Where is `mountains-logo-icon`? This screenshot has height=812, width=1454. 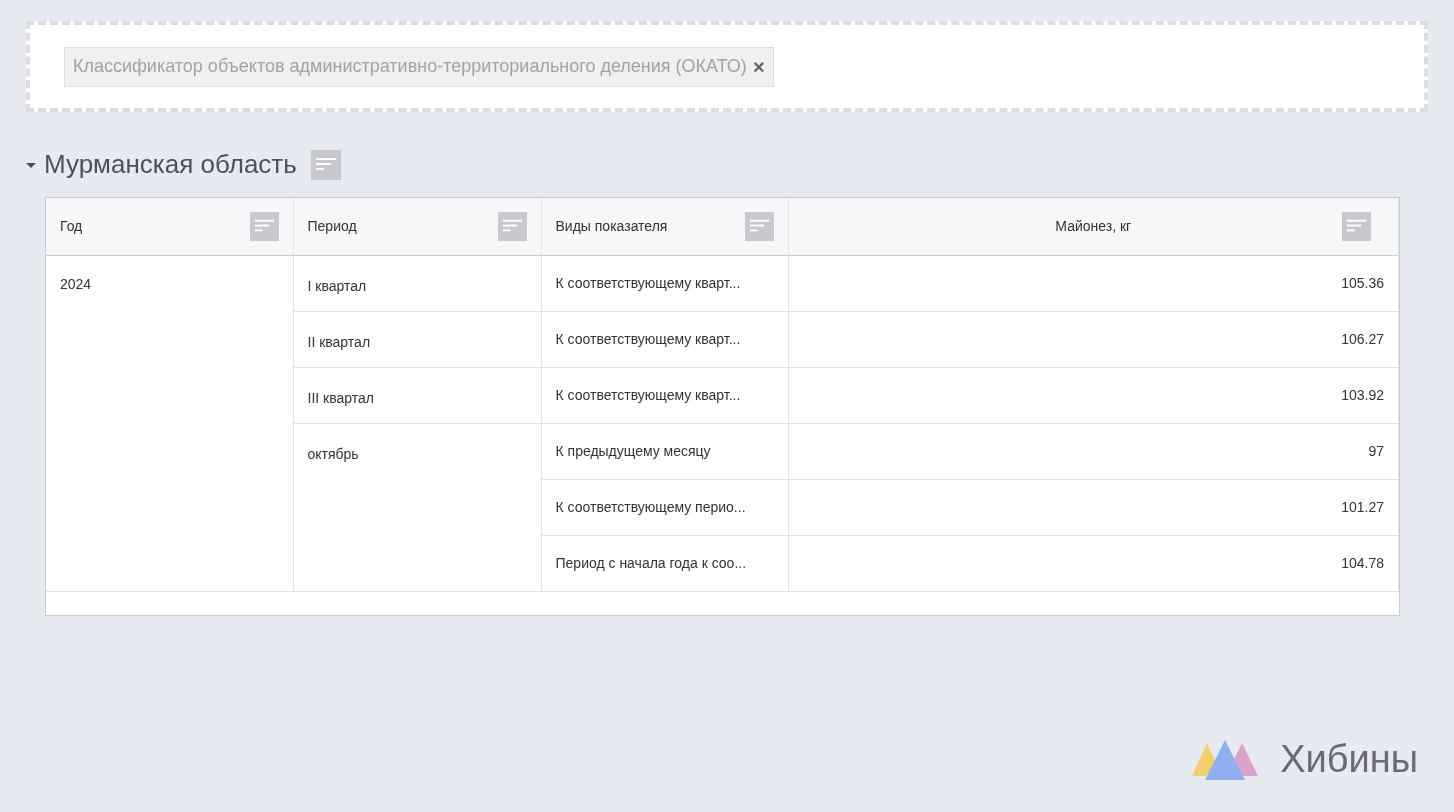
mountains-logo-icon is located at coordinates (1225, 759).